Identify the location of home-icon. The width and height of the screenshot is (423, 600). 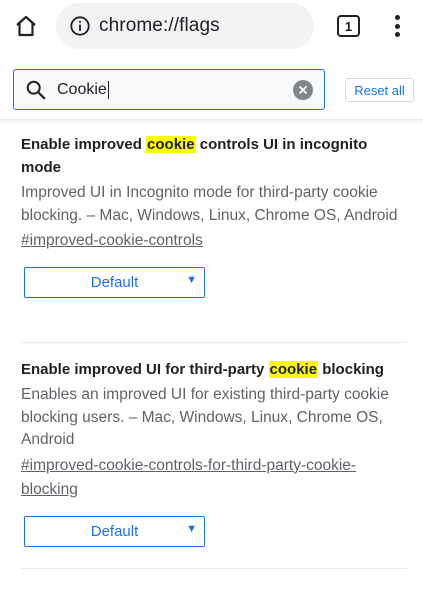
(26, 26).